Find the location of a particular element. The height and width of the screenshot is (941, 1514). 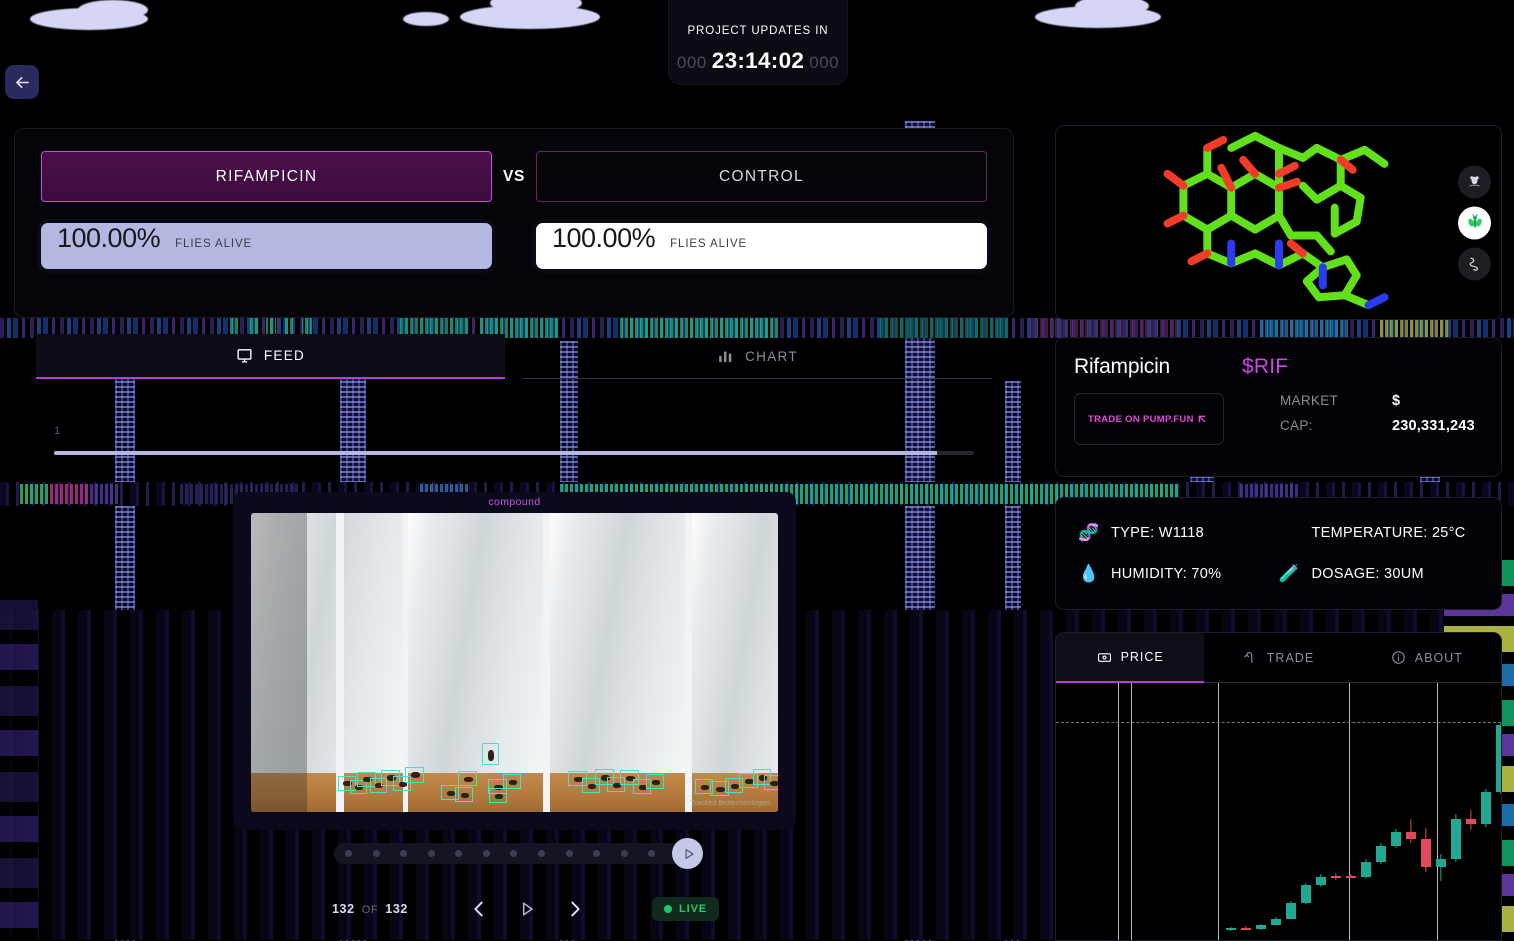

token-name: Rifampicin is located at coordinates (1122, 366).